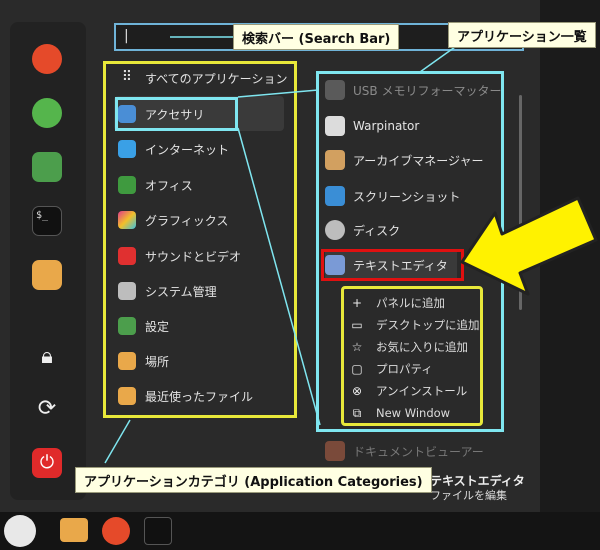 The height and width of the screenshot is (550, 600). I want to click on mint-menu-button, so click(20, 531).